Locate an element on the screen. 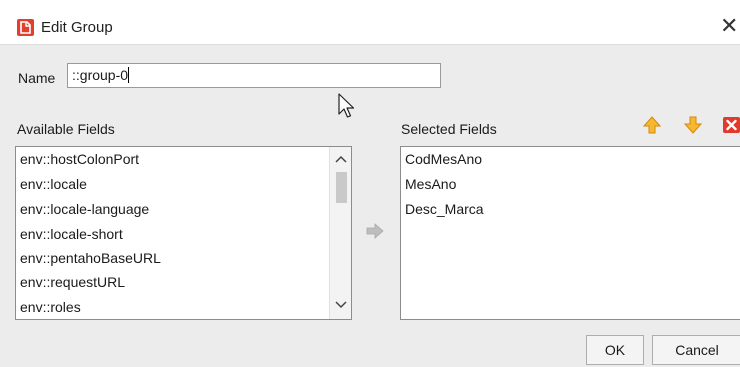 The width and height of the screenshot is (740, 367). list-item: env::requestURL is located at coordinates (72, 282).